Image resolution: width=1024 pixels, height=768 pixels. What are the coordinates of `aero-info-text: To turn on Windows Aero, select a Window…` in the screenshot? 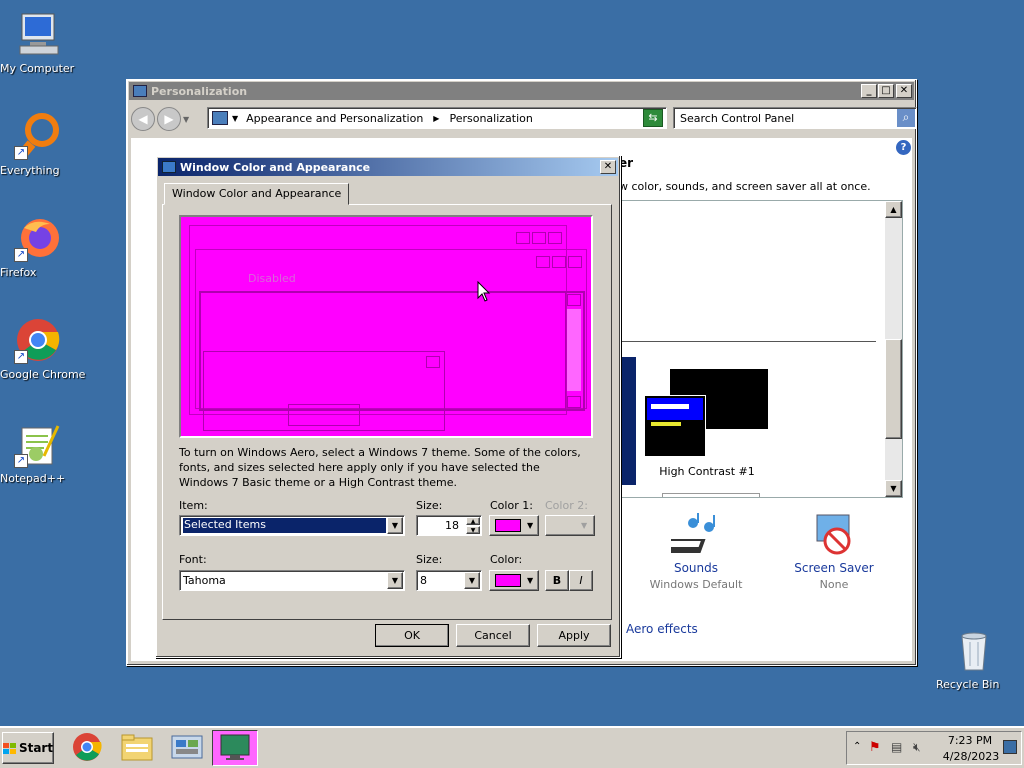 It's located at (380, 467).